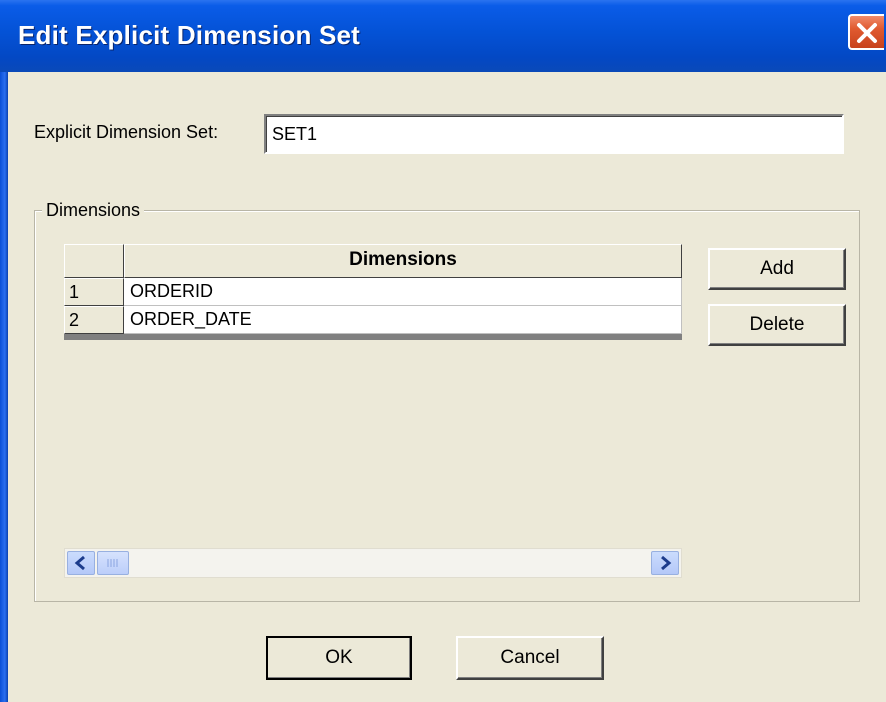  I want to click on horizontal-scrollbar, so click(373, 563).